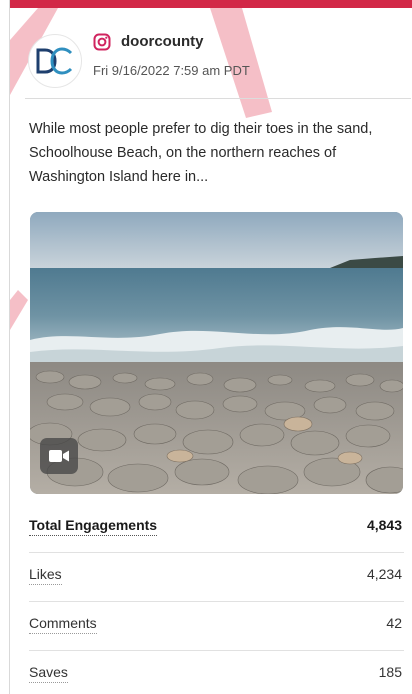 This screenshot has height=694, width=412. What do you see at coordinates (171, 70) in the screenshot?
I see `post-timestamp: Fri 9/16/2022 7:59 am PDT` at bounding box center [171, 70].